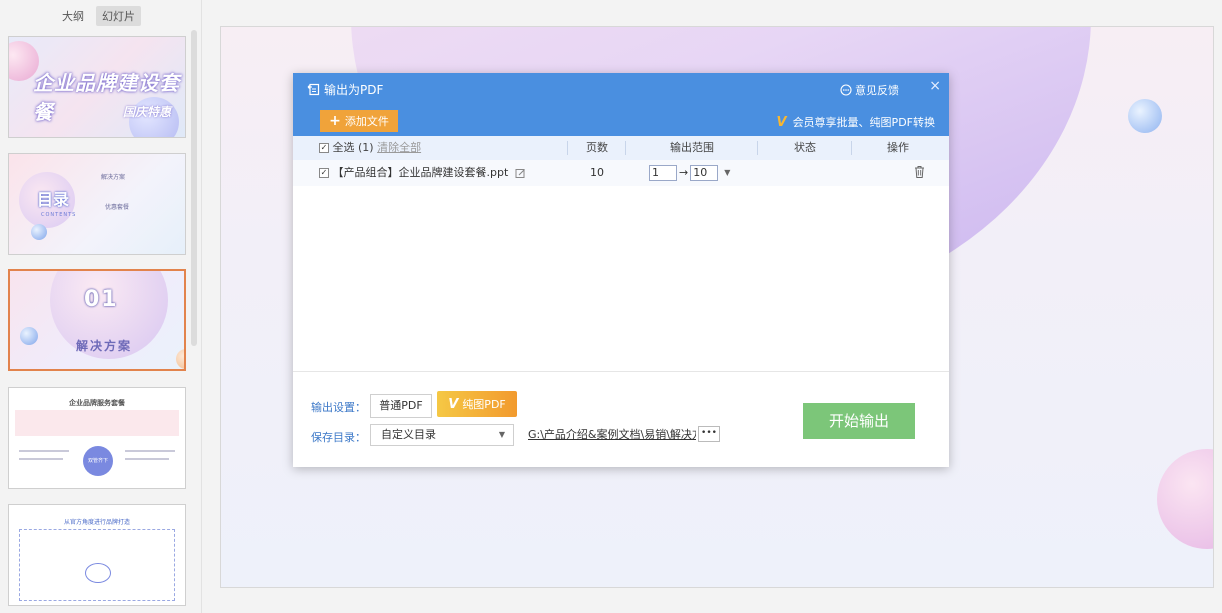  What do you see at coordinates (353, 147) in the screenshot?
I see `select-all-label: 全选 (1)` at bounding box center [353, 147].